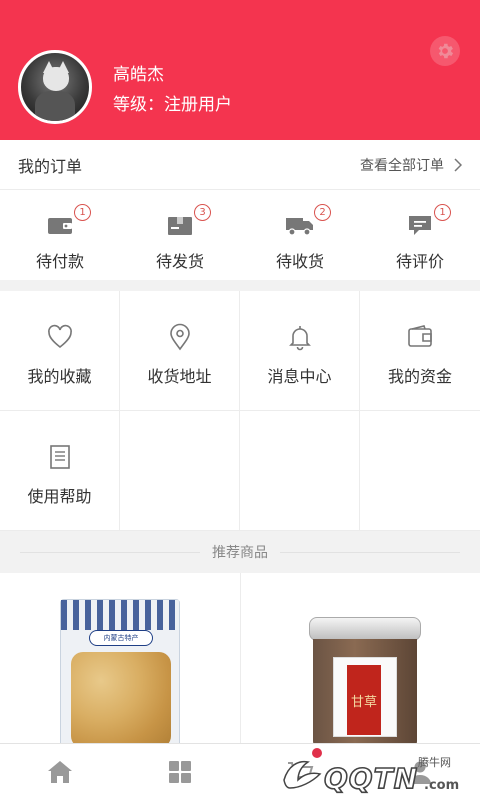 The width and height of the screenshot is (480, 800). Describe the element at coordinates (179, 376) in the screenshot. I see `grid-label: 收货地址` at that location.